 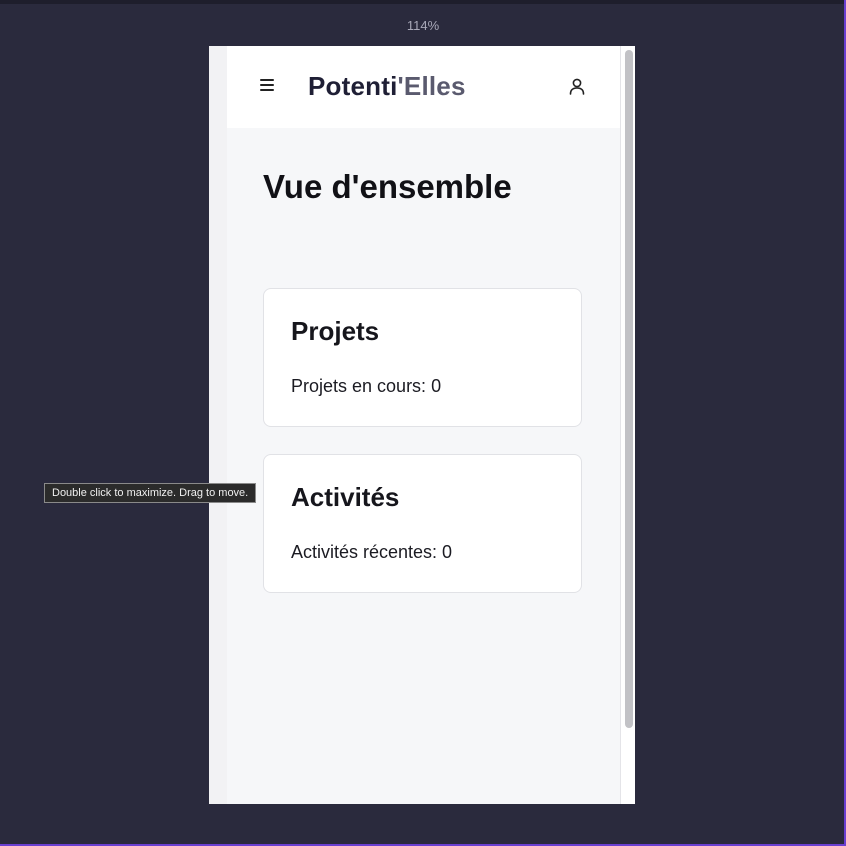 What do you see at coordinates (150, 493) in the screenshot?
I see `window-move-tooltip: Double click to maximize. Drag to move.` at bounding box center [150, 493].